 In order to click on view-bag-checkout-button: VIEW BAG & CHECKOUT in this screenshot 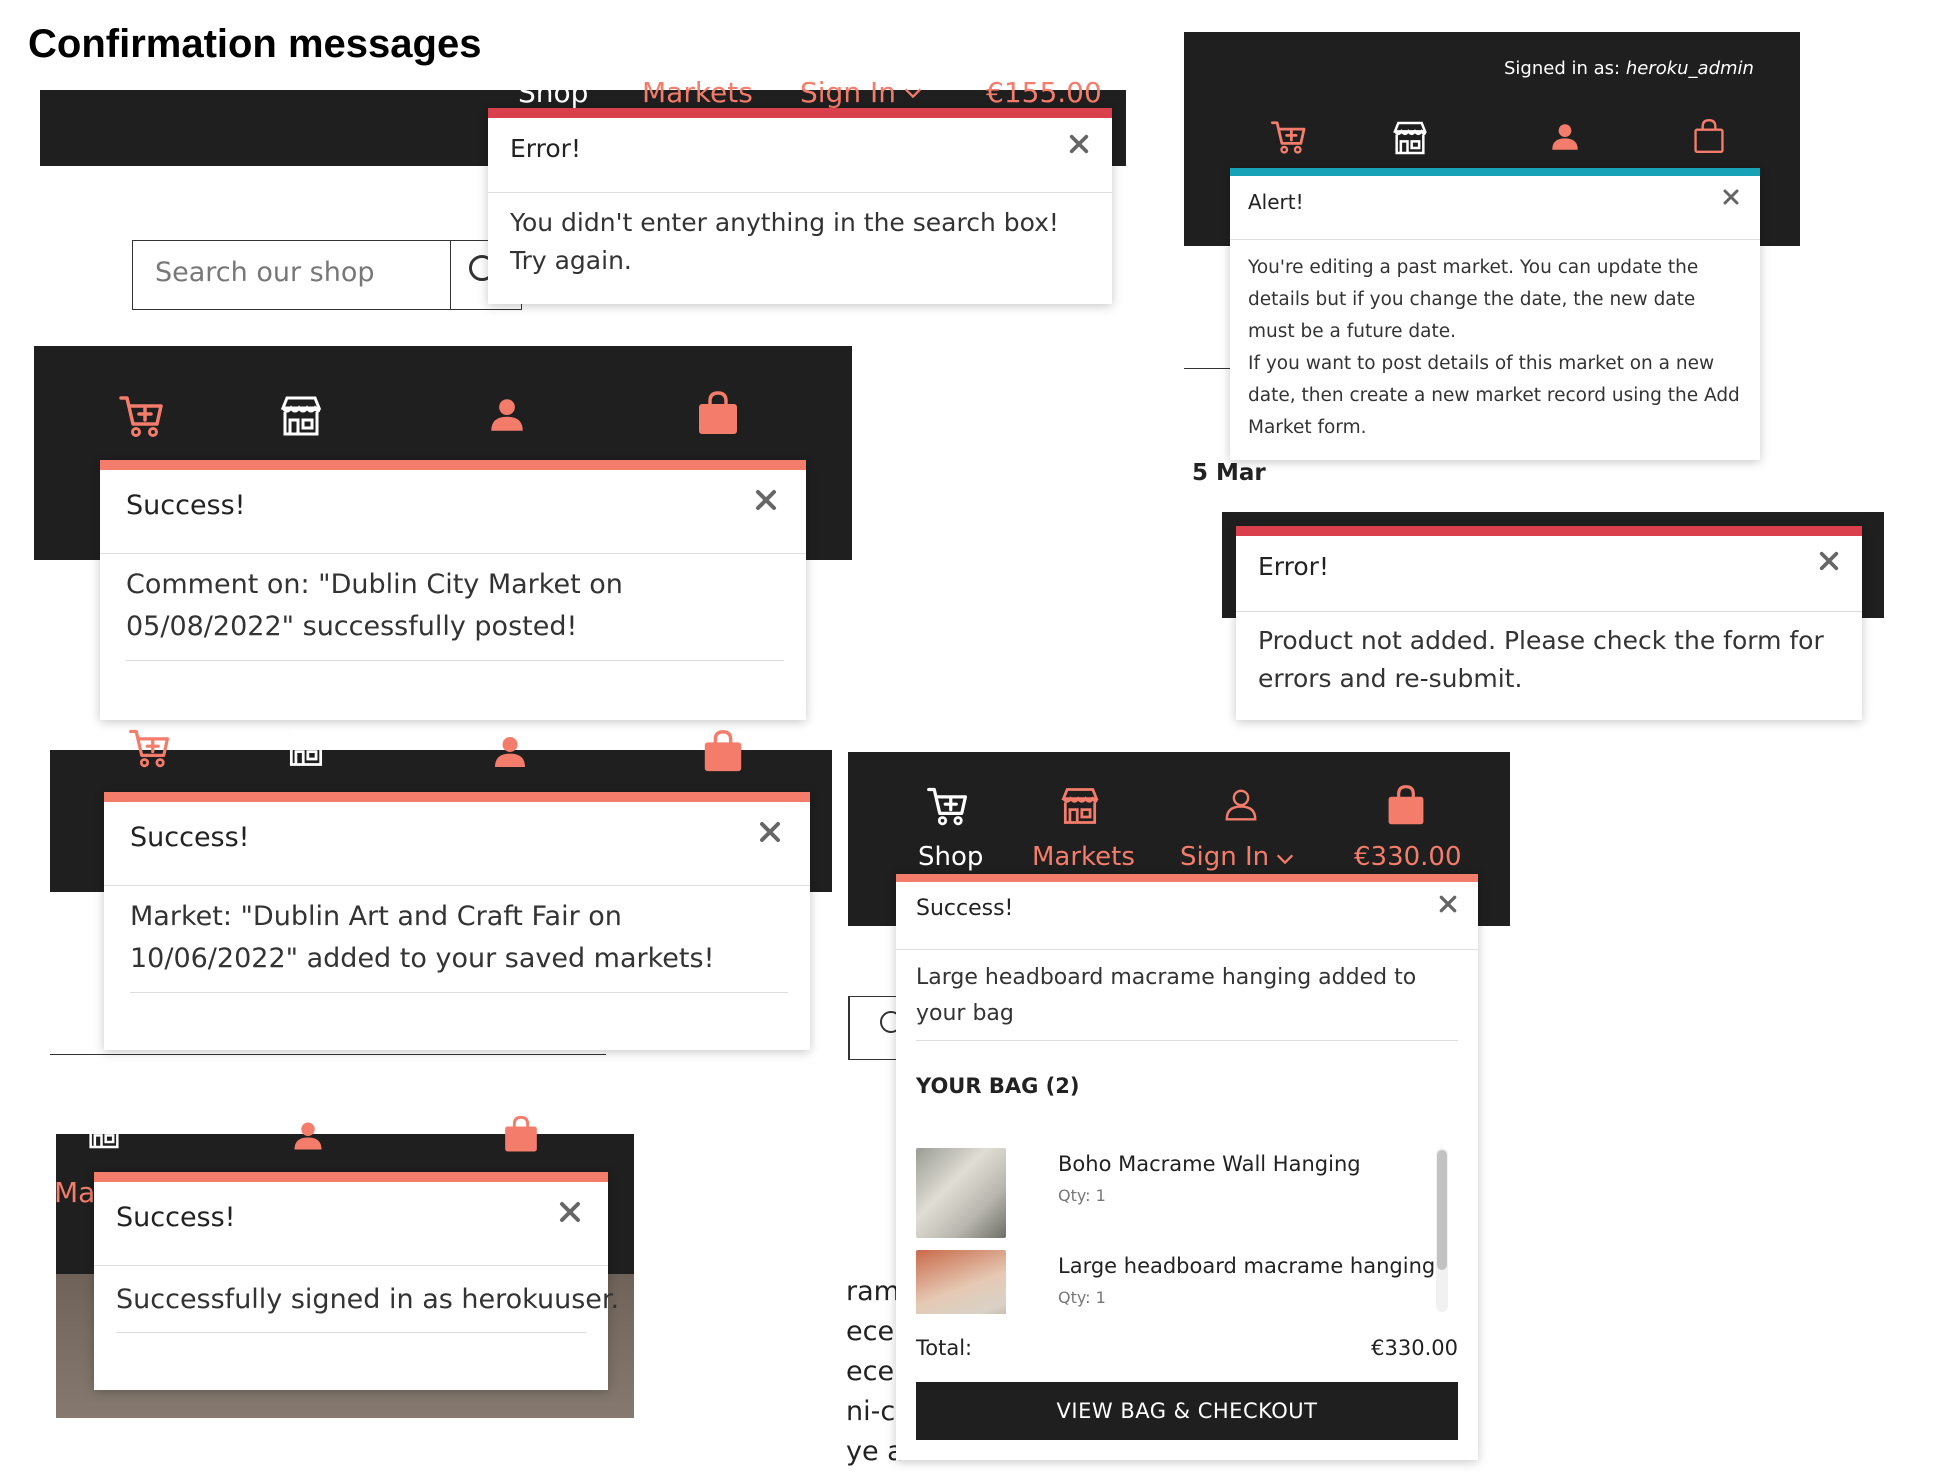, I will do `click(1187, 1411)`.